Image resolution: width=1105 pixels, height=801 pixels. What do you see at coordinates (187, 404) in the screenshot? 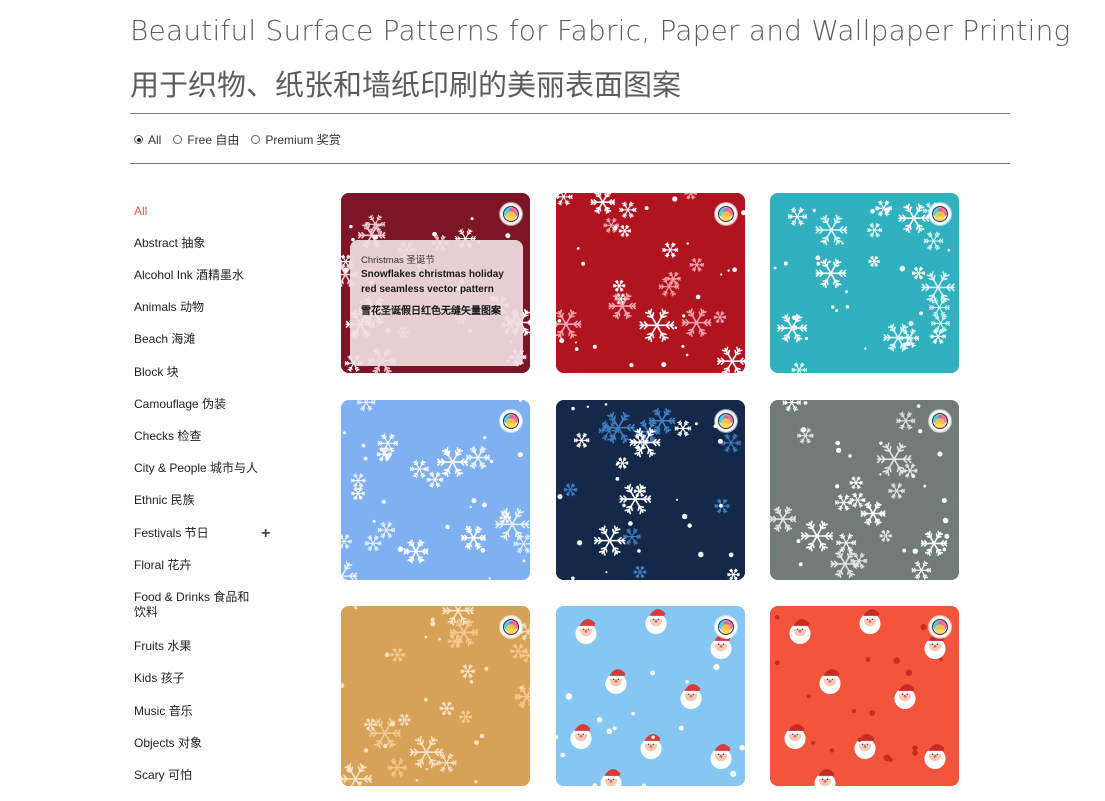
I see `sidebar-item-camouflage: Camouflage 伪装` at bounding box center [187, 404].